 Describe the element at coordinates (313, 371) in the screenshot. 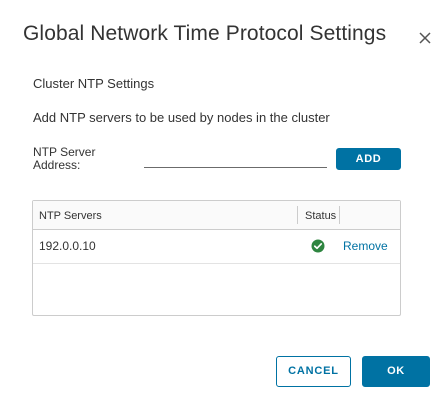

I see `cancel-button: CANCEL` at that location.